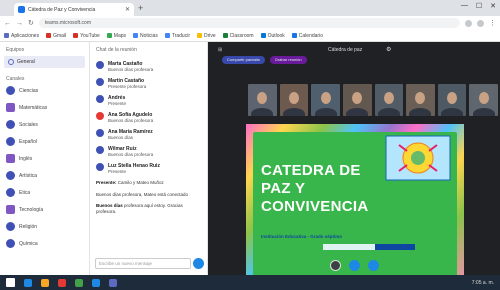 The image size is (500, 290). Describe the element at coordinates (388, 49) in the screenshot. I see `settings-gear-icon: ⚙` at that location.